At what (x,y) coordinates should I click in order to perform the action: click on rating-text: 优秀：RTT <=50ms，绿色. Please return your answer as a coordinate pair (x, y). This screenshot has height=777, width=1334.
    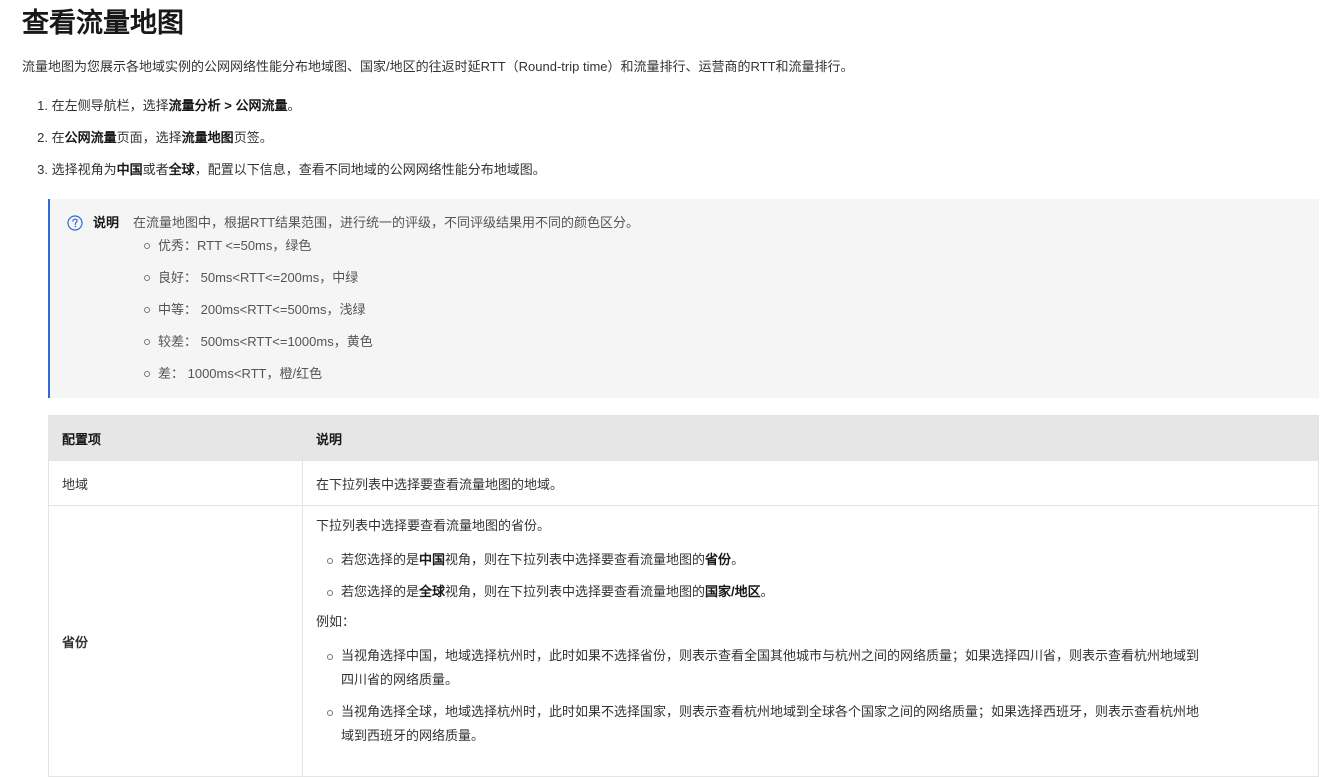
    Looking at the image, I should click on (235, 245).